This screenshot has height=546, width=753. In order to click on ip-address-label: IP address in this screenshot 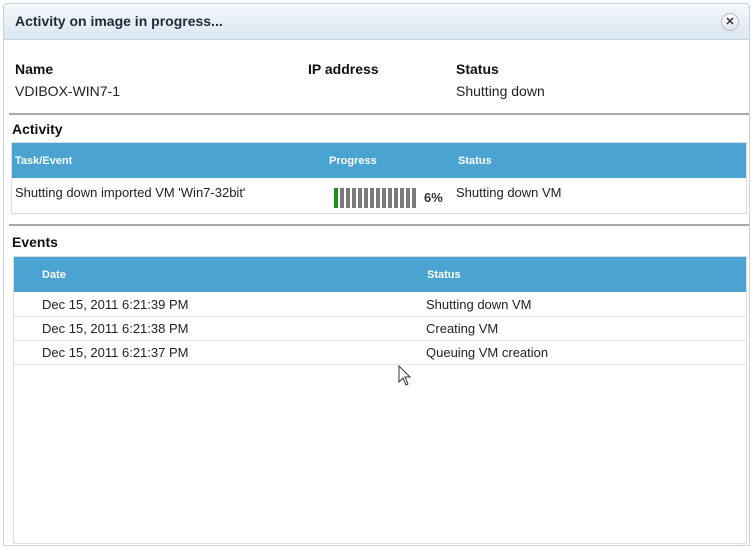, I will do `click(343, 69)`.